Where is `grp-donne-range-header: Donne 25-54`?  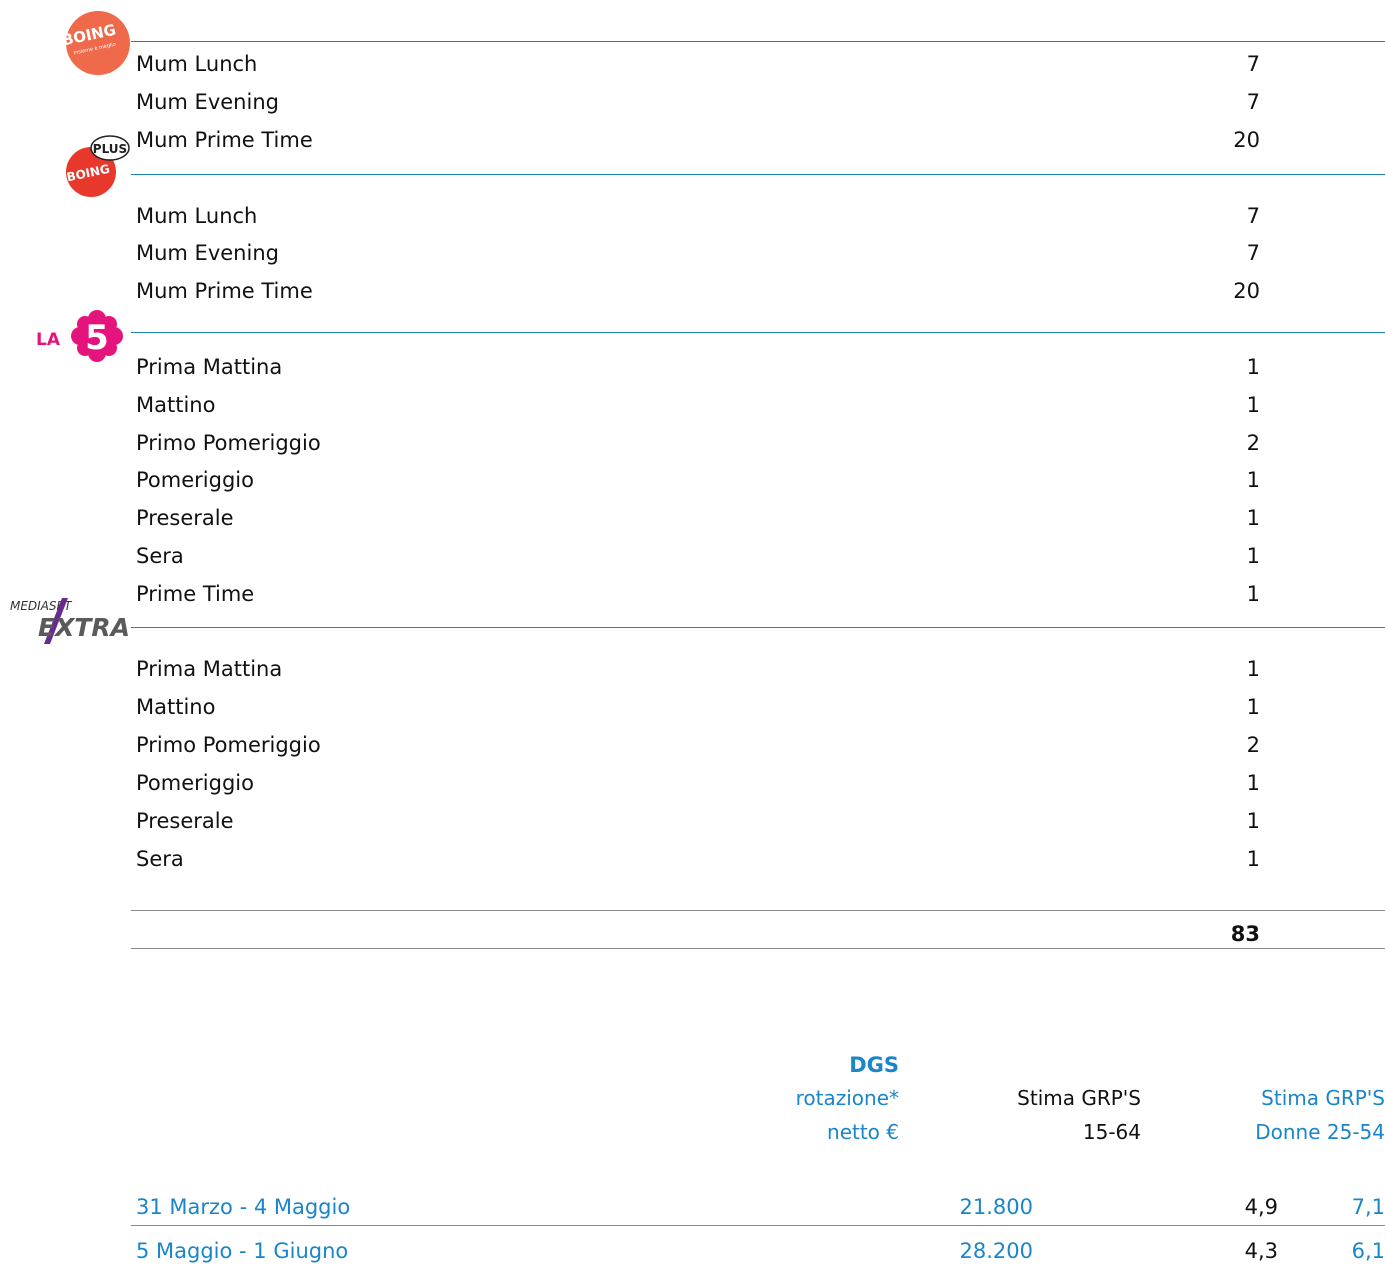
grp-donne-range-header: Donne 25-54 is located at coordinates (1320, 1132).